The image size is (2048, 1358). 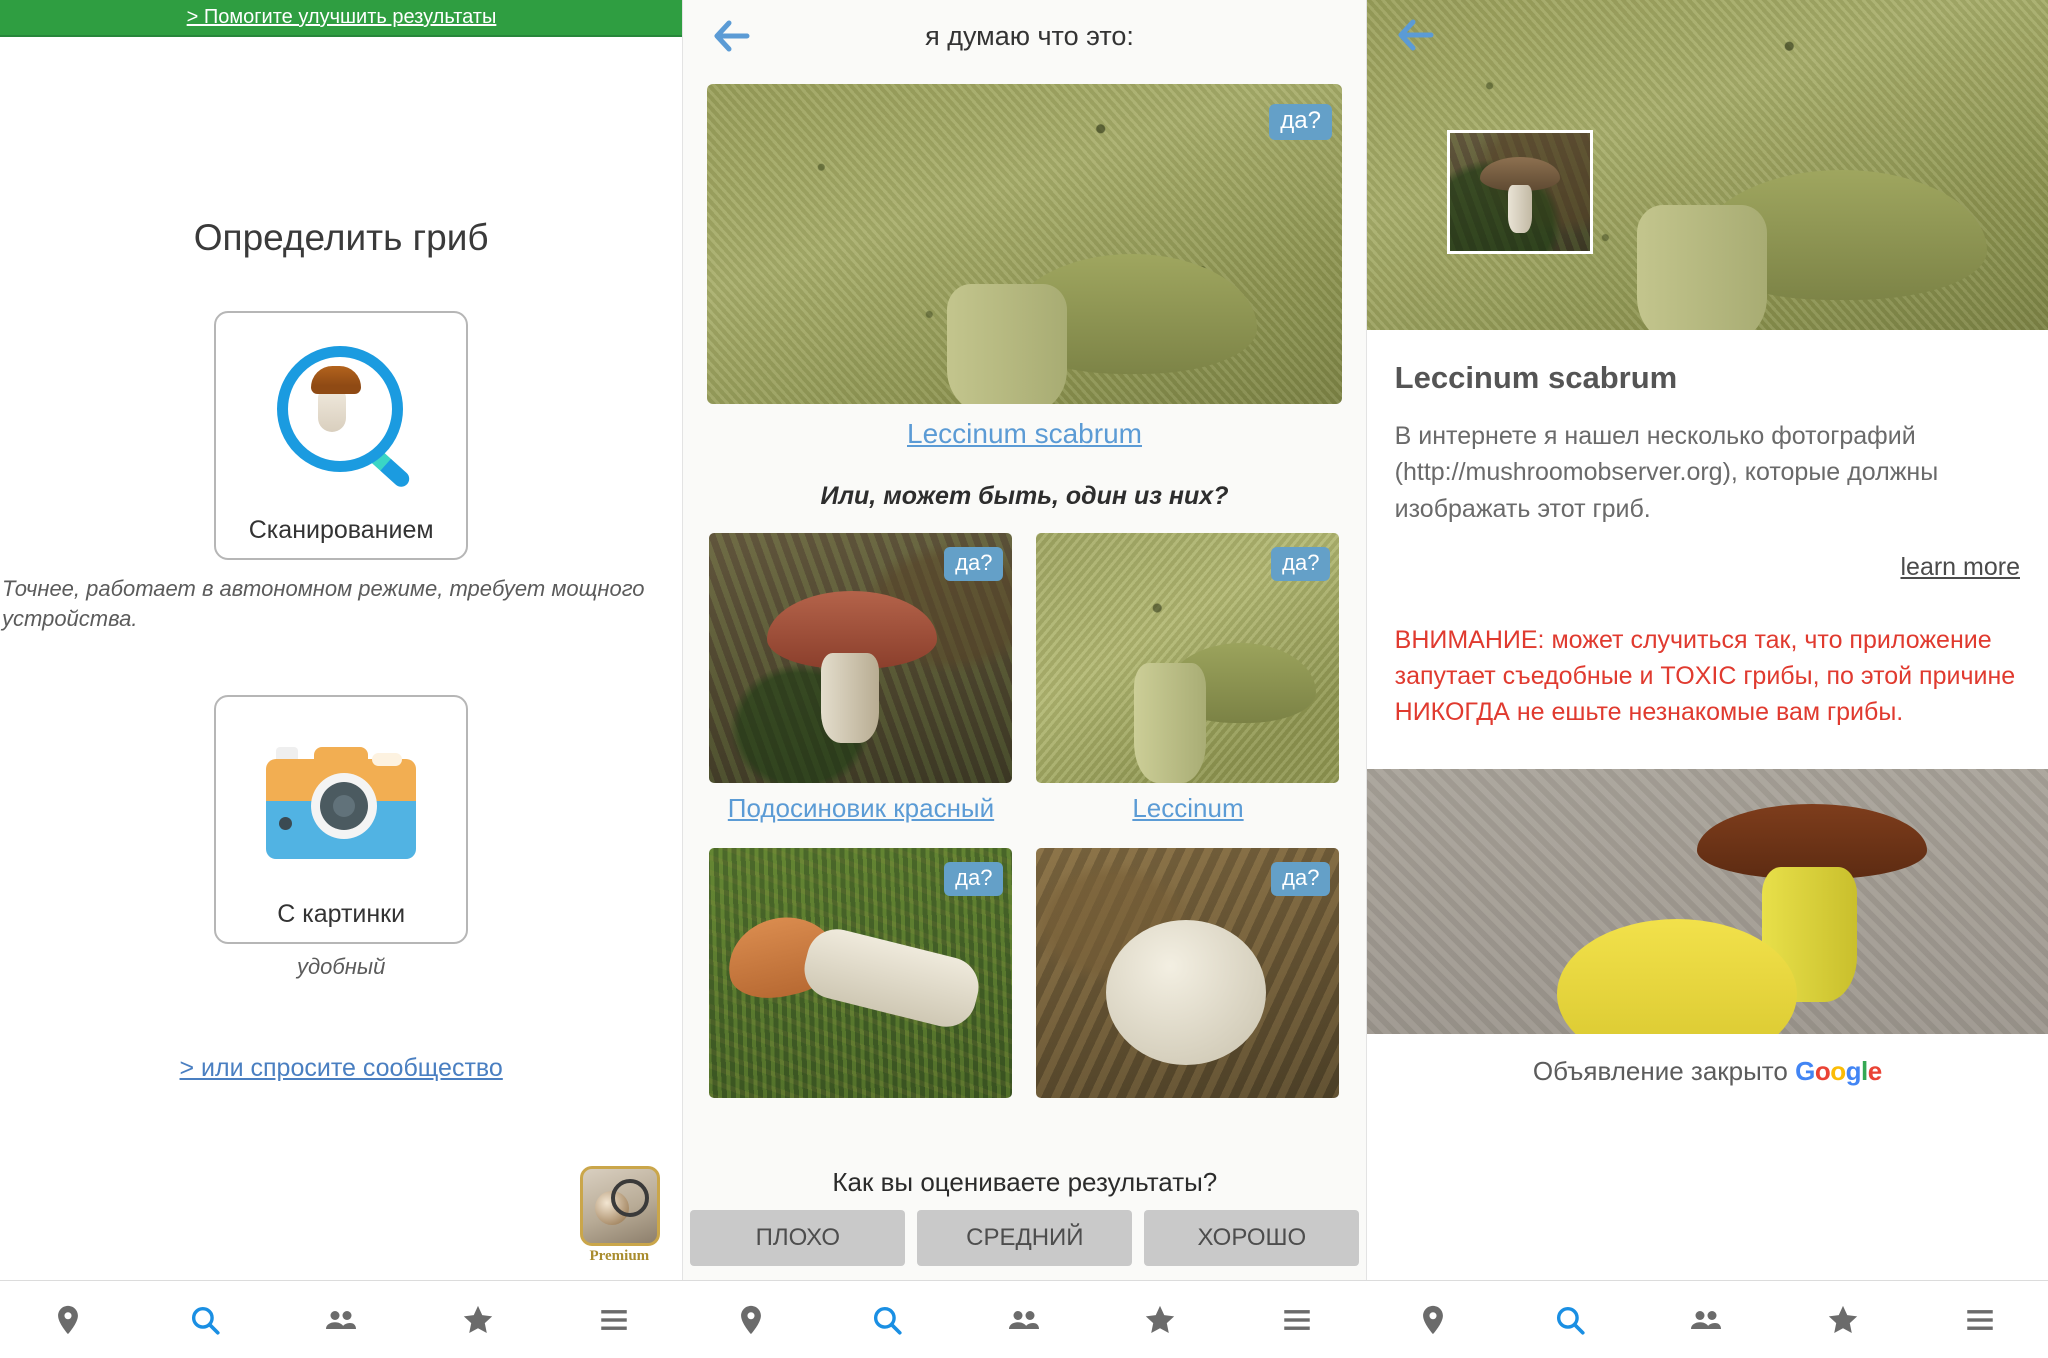 I want to click on rating-bad-button: ПЛОХО, so click(x=798, y=1238).